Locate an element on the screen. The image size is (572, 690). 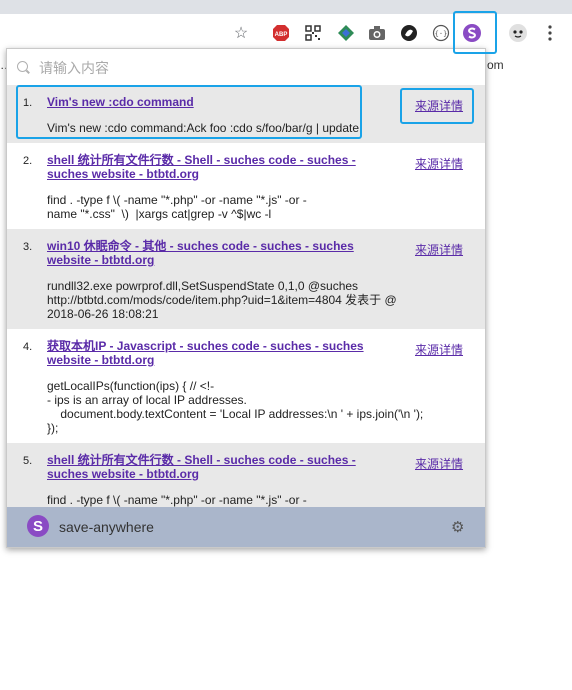
gear-icon: ⚙ is located at coordinates (457, 527).